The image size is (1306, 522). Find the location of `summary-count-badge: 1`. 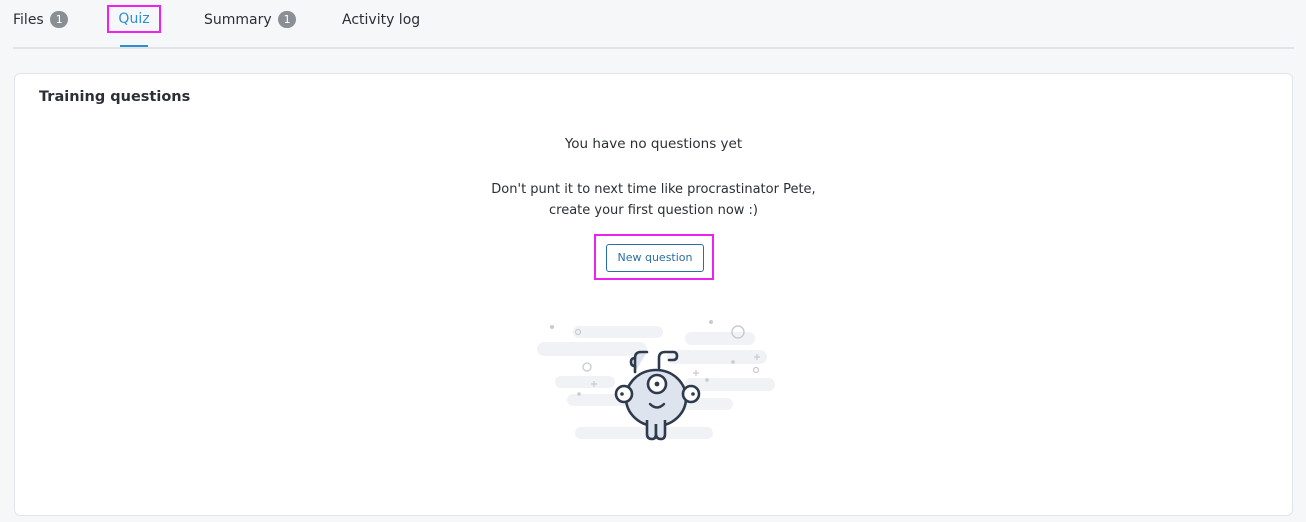

summary-count-badge: 1 is located at coordinates (287, 19).